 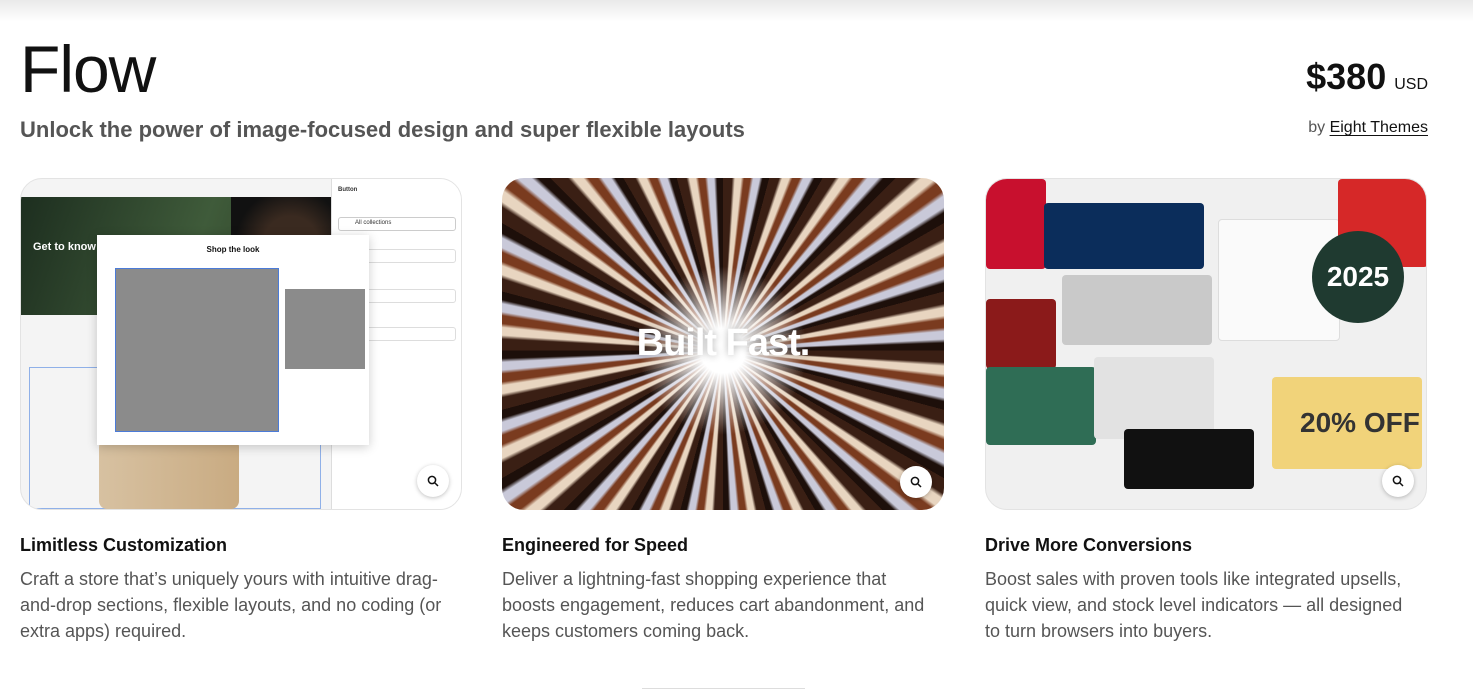 I want to click on image-text: Built Fast., so click(x=723, y=343).